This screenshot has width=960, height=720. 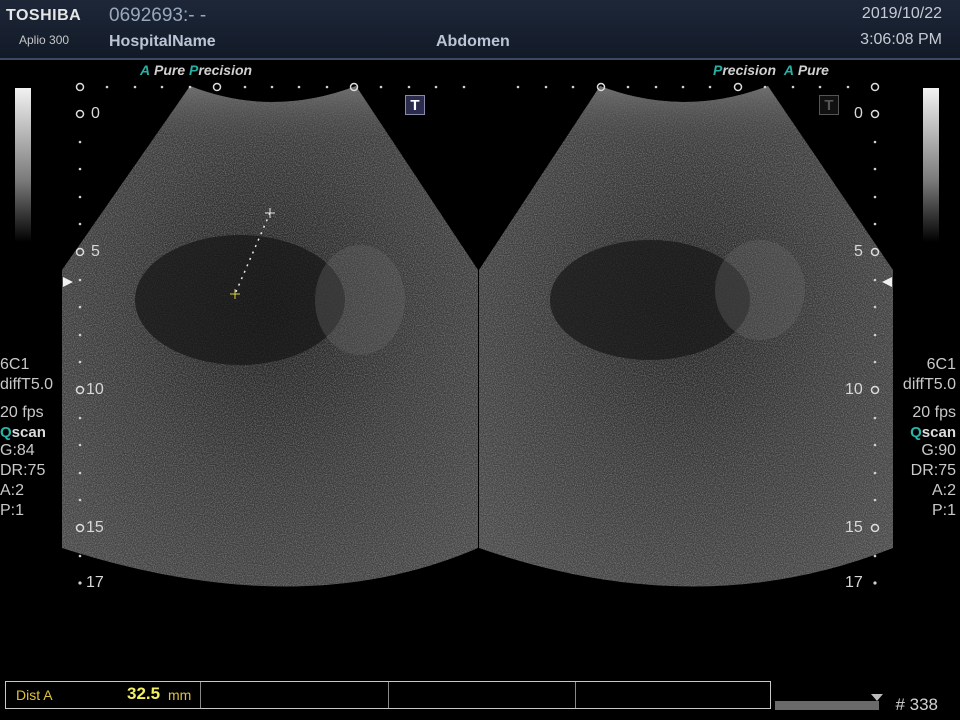 I want to click on cine-marker-icon, so click(x=877, y=698).